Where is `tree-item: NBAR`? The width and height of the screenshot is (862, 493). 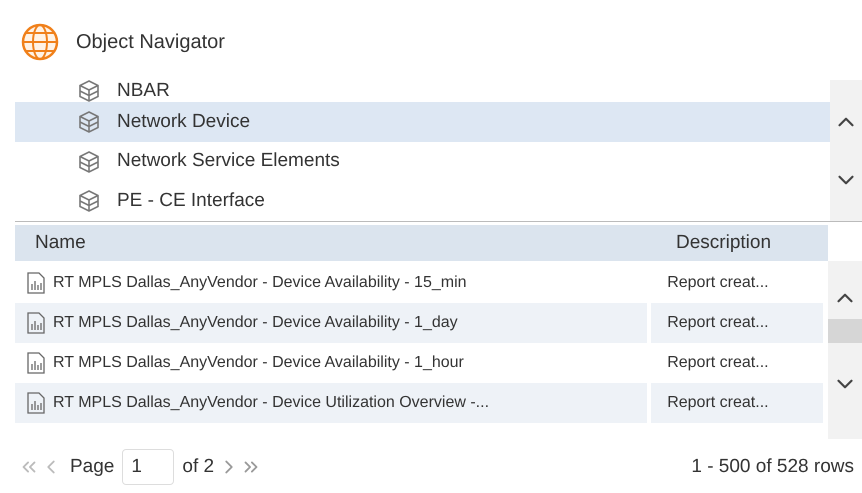
tree-item: NBAR is located at coordinates (422, 91).